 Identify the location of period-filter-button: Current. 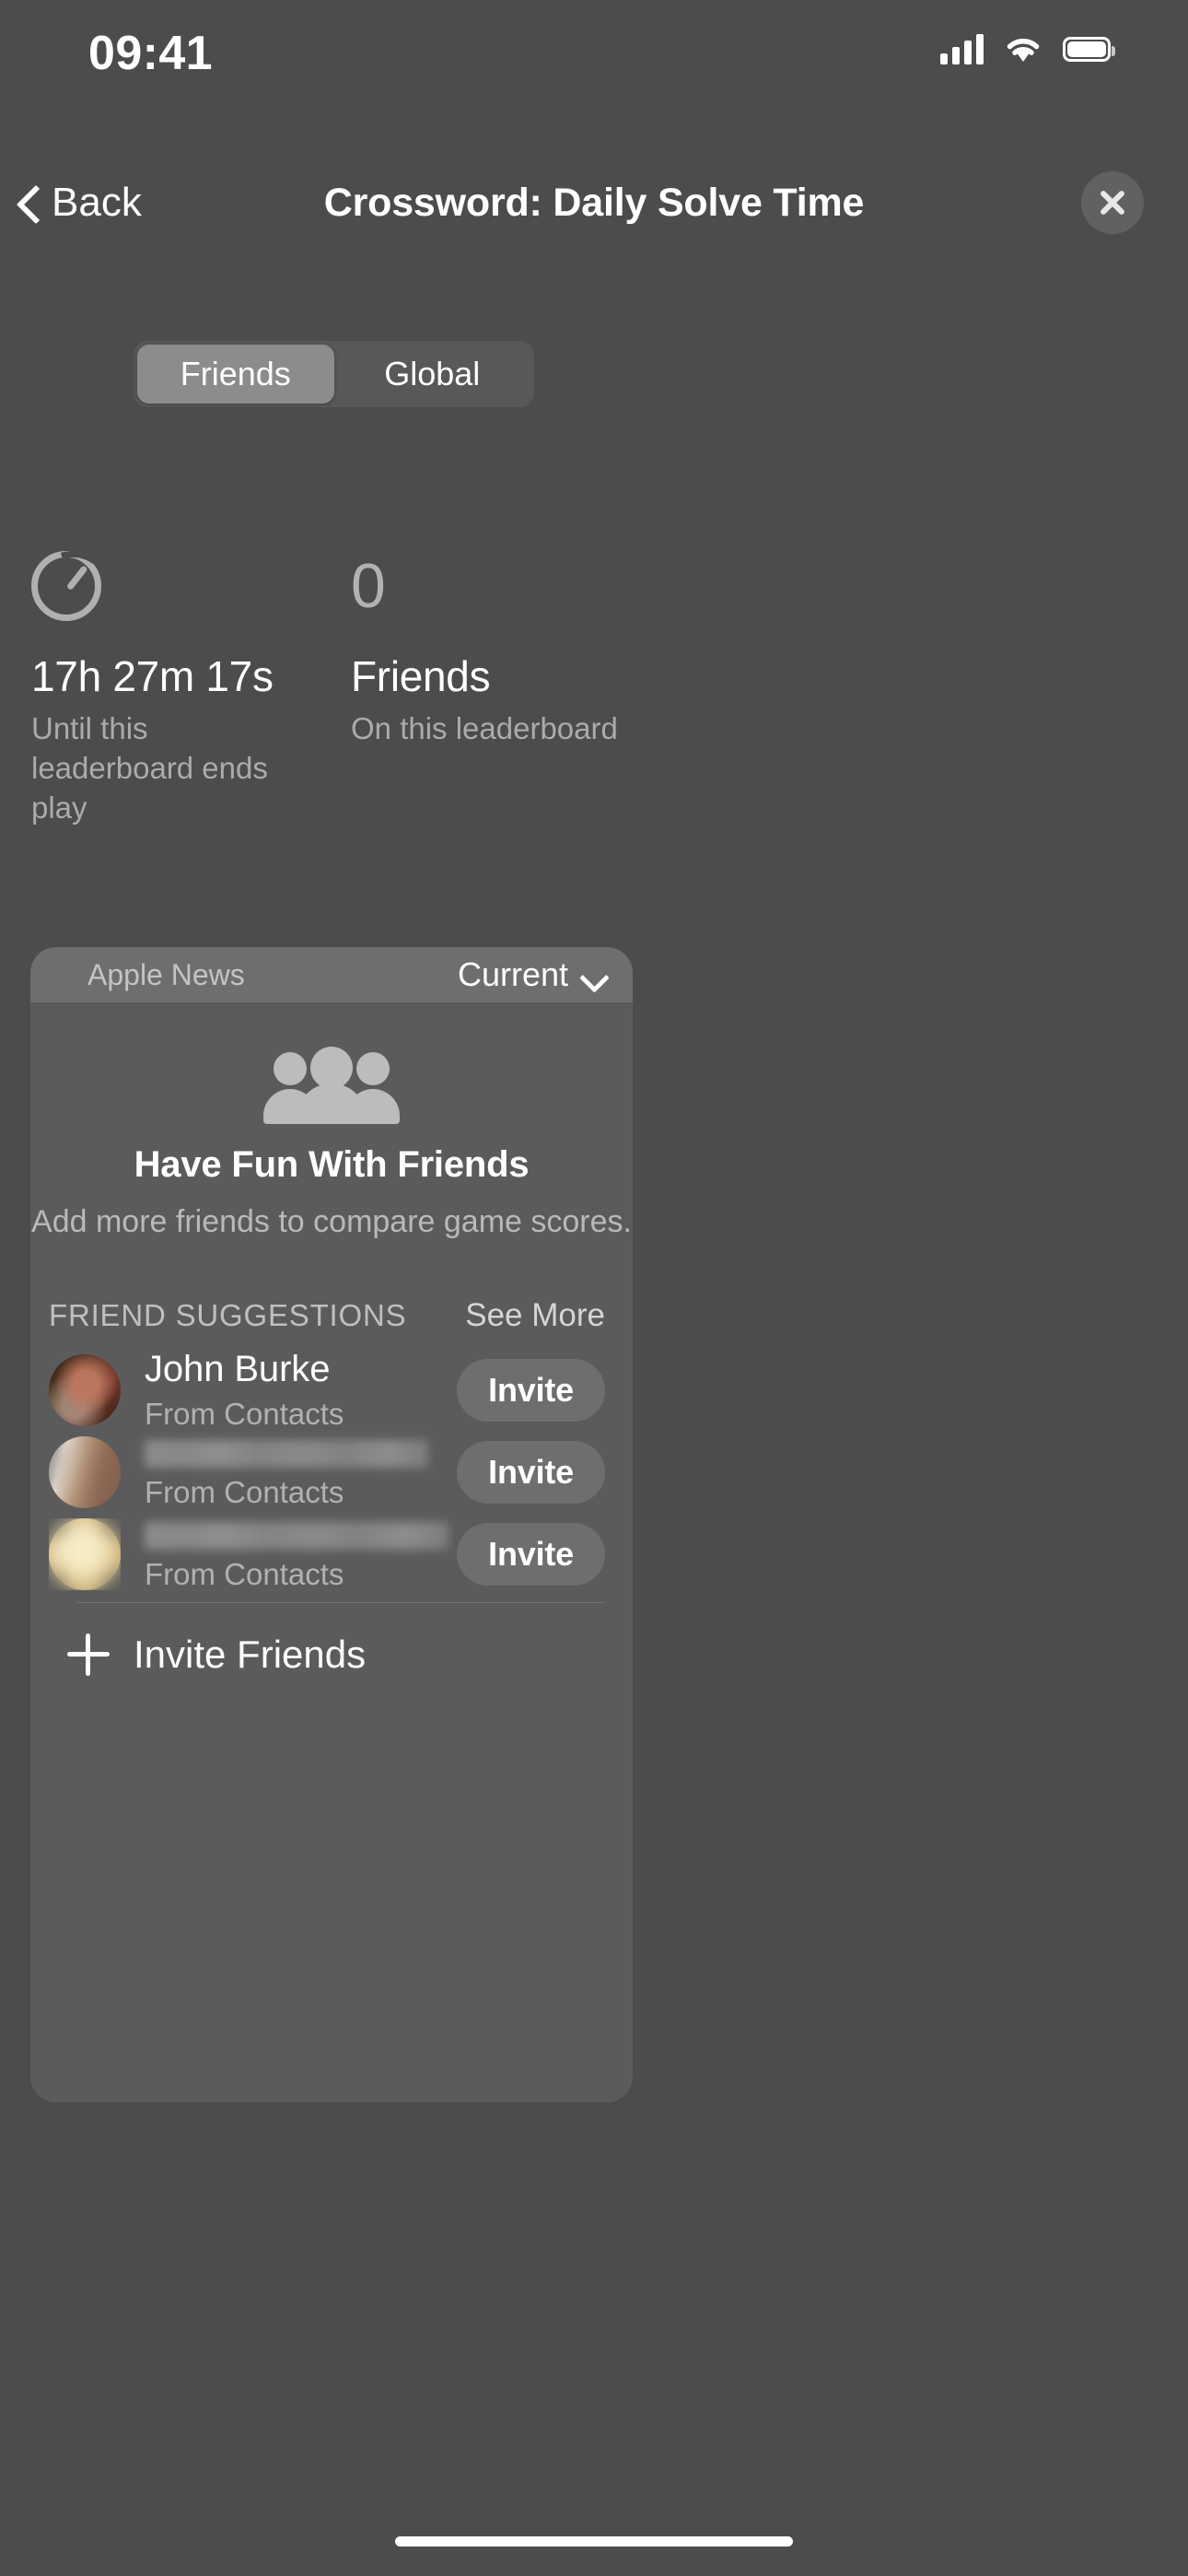
(531, 975).